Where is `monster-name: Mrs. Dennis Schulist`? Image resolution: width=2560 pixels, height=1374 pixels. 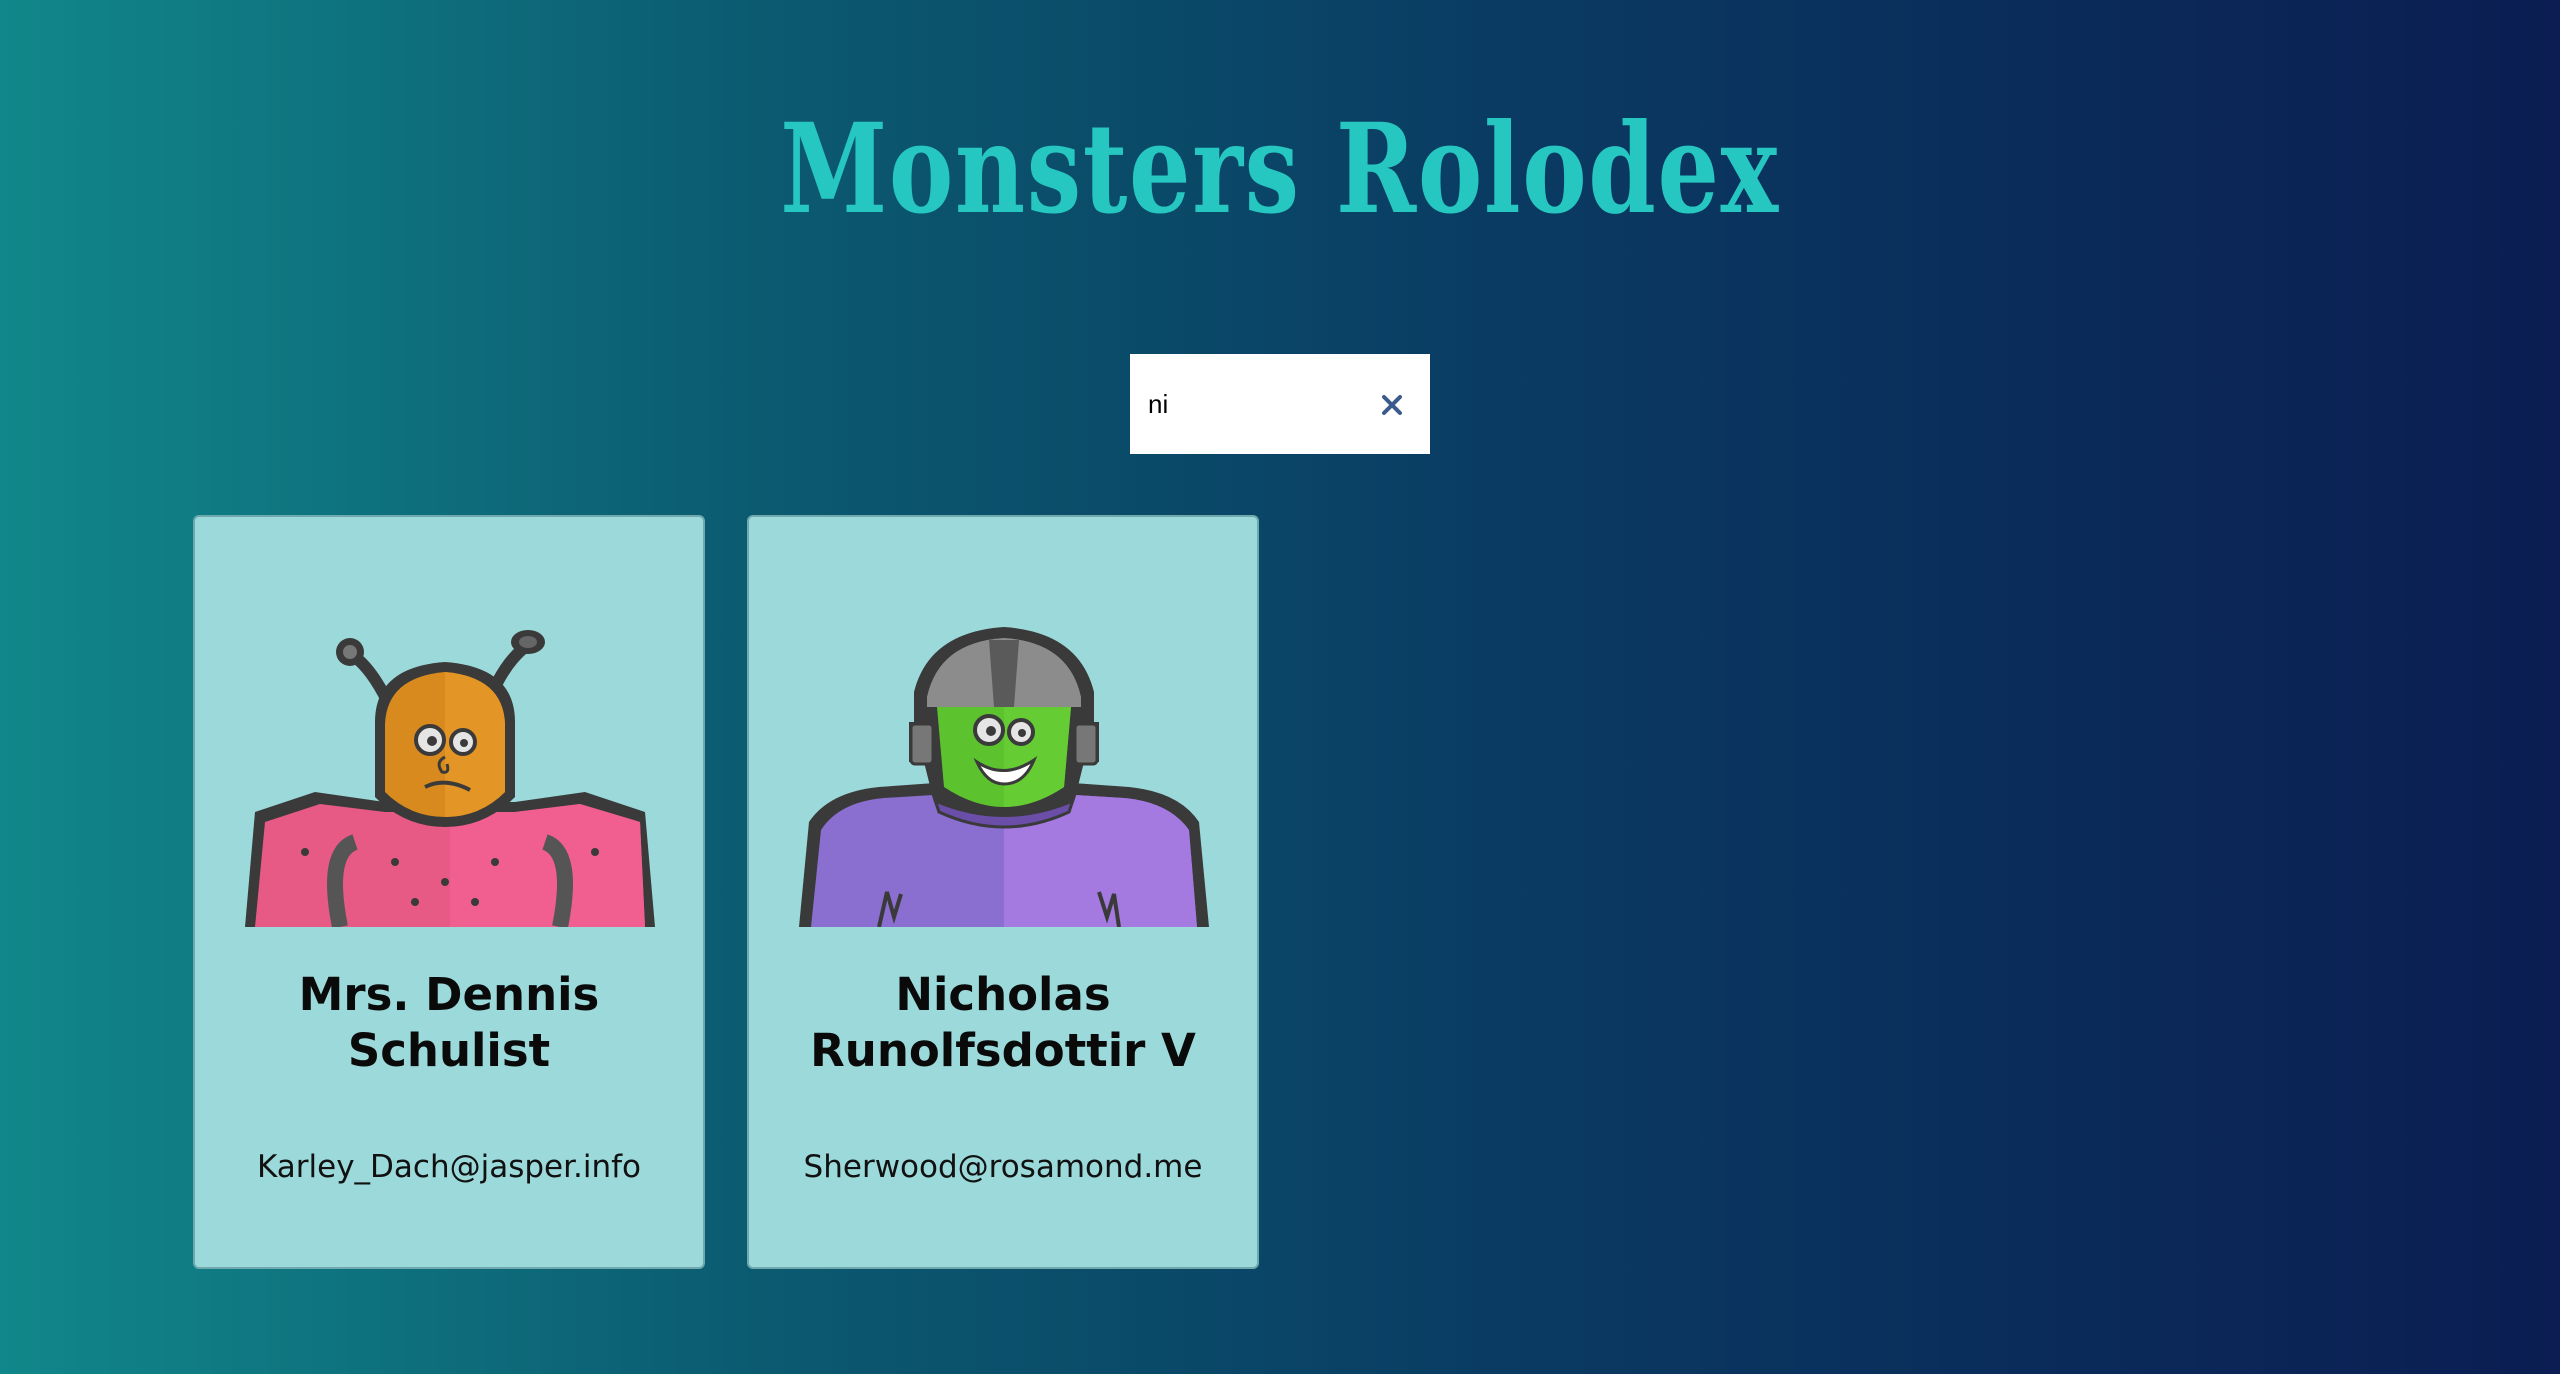 monster-name: Mrs. Dennis Schulist is located at coordinates (449, 1023).